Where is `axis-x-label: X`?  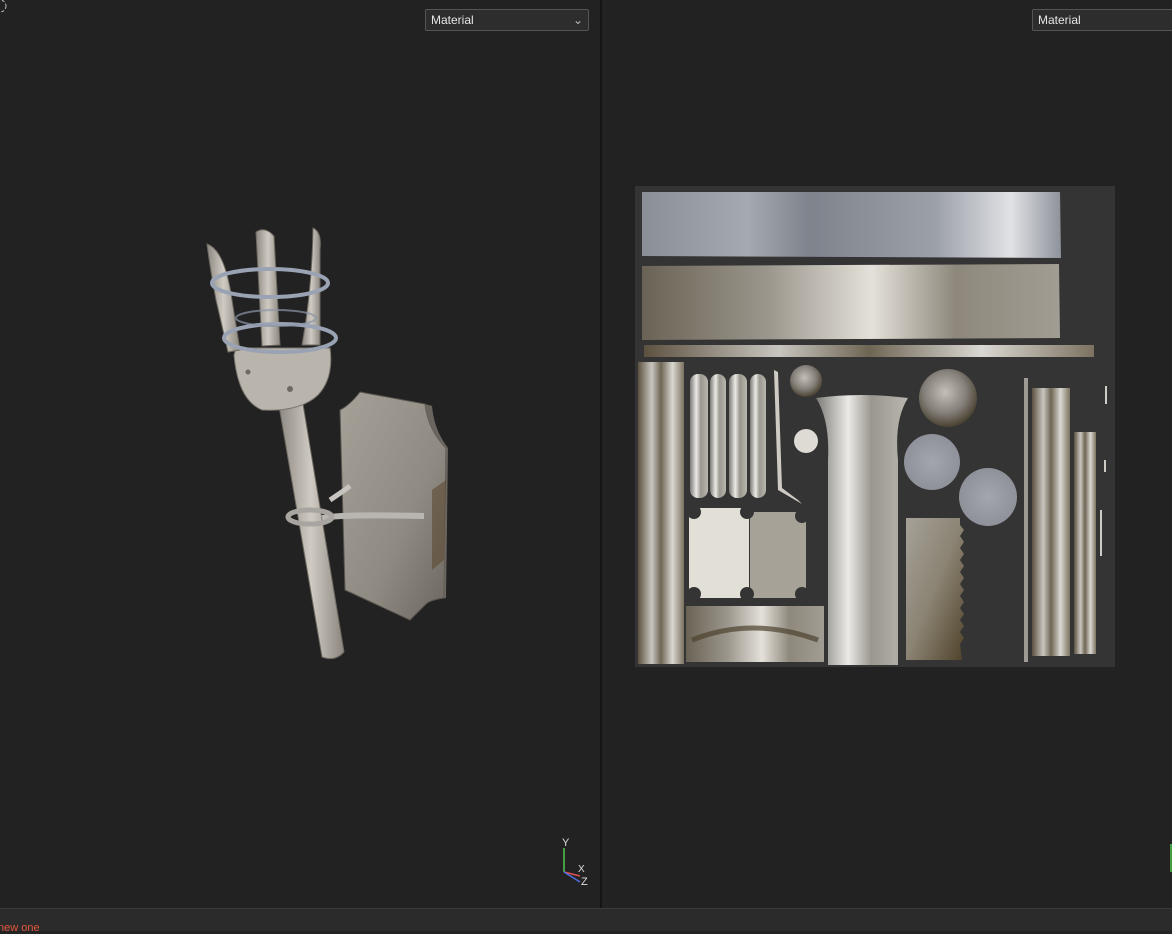 axis-x-label: X is located at coordinates (581, 869).